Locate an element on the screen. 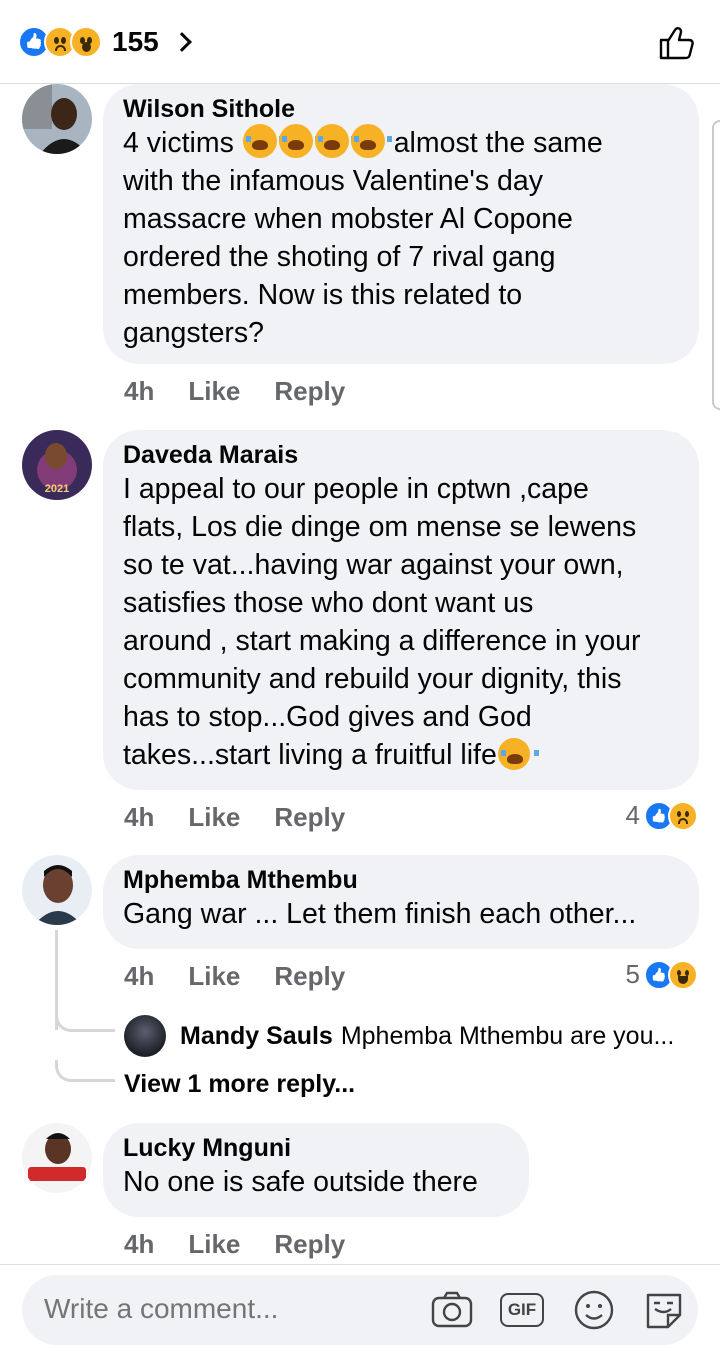 Image resolution: width=720 pixels, height=1355 pixels. reply-author: Mandy Sauls is located at coordinates (256, 1036).